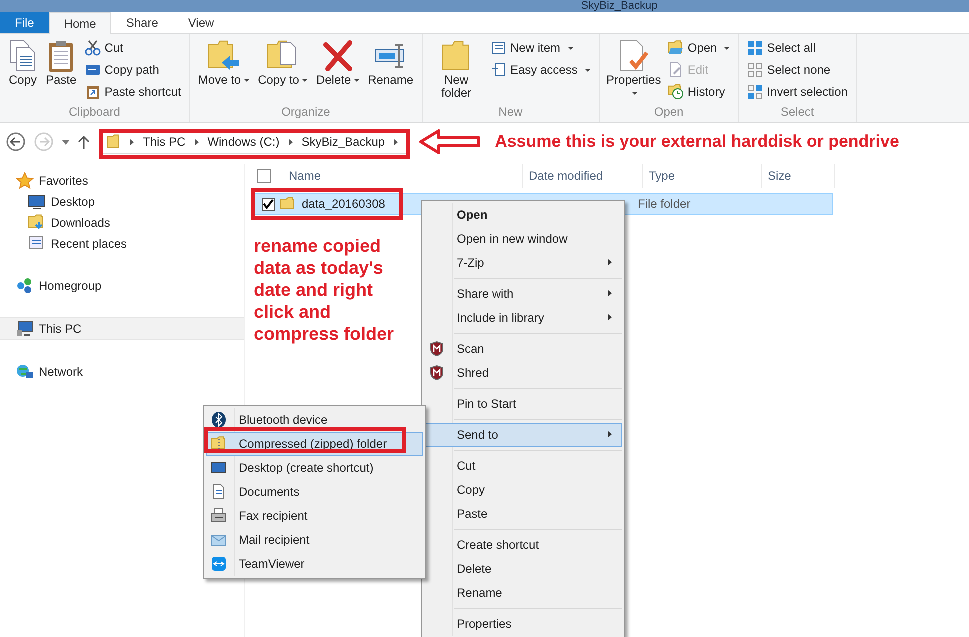 The image size is (969, 637). Describe the element at coordinates (669, 113) in the screenshot. I see `group-label: Open` at that location.